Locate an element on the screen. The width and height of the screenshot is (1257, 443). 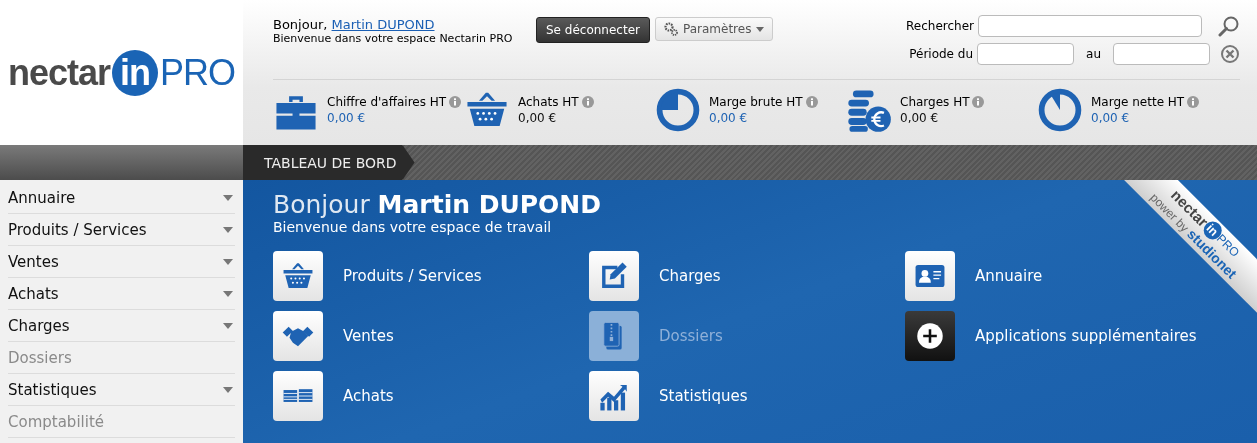
kpi-label: Marge nette HT is located at coordinates (1138, 102).